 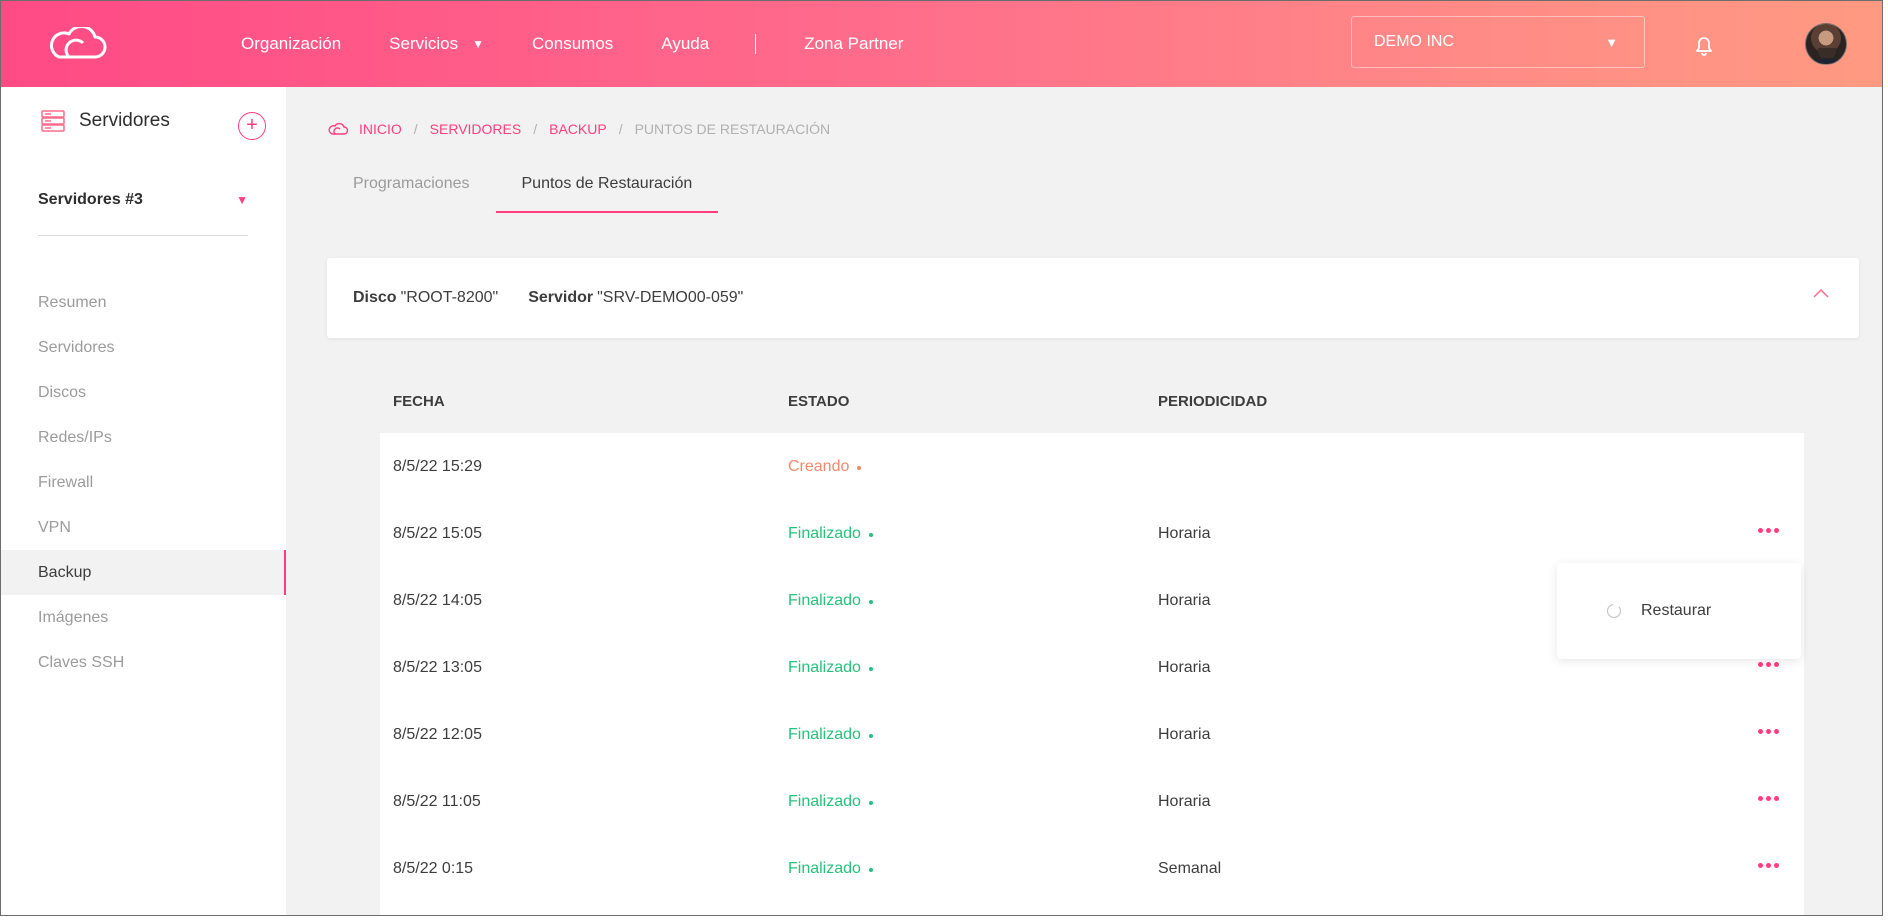 What do you see at coordinates (1092, 868) in the screenshot?
I see `table-row: 8/5/22 0:15 Finalizado Semanal` at bounding box center [1092, 868].